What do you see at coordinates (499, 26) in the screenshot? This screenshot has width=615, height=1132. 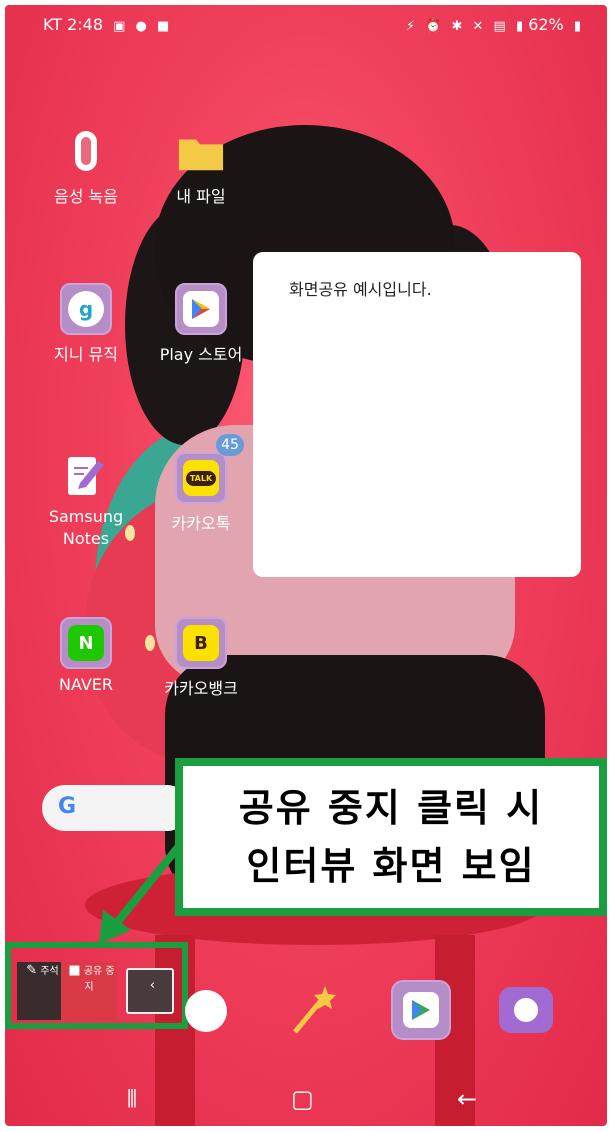 I see `lte-icon: ▤` at bounding box center [499, 26].